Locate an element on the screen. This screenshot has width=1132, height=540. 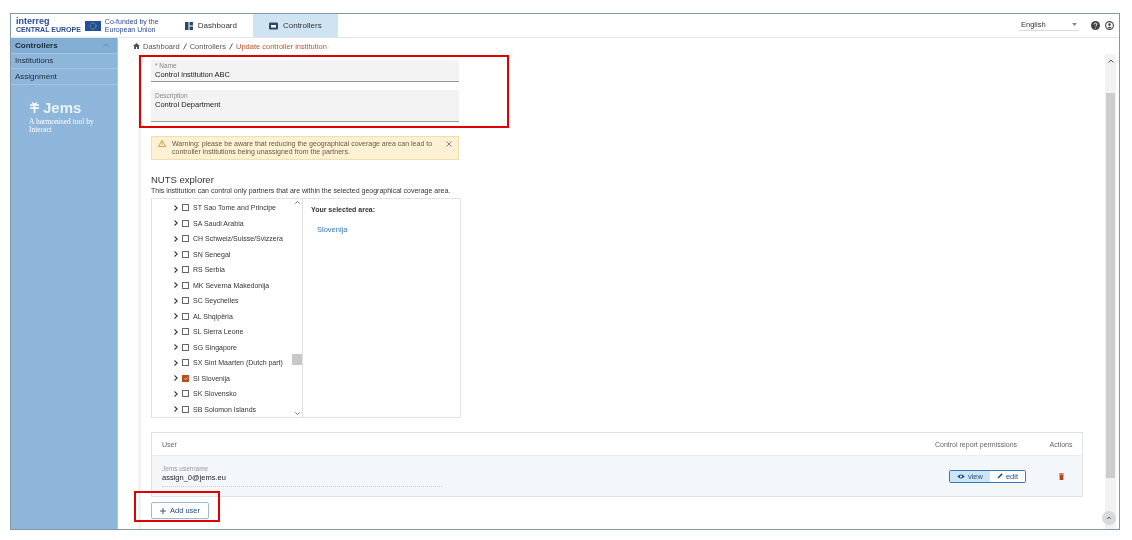
nav-tab: Controllers is located at coordinates (295, 25).